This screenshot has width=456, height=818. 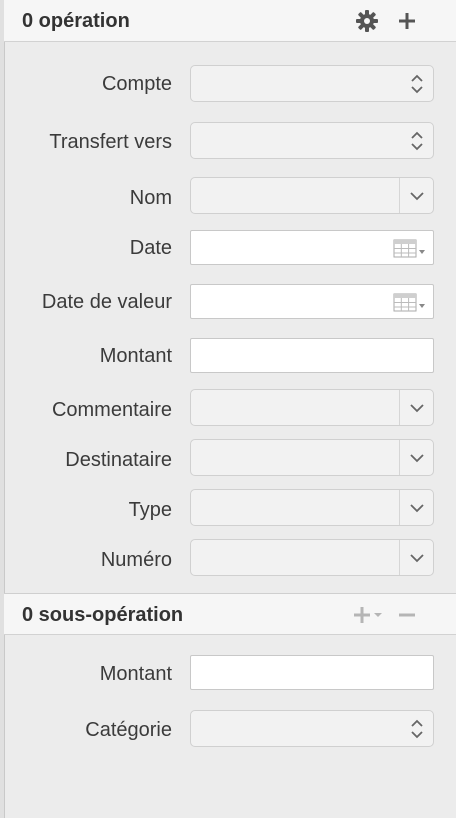 I want to click on date-label: Date, so click(x=150, y=248).